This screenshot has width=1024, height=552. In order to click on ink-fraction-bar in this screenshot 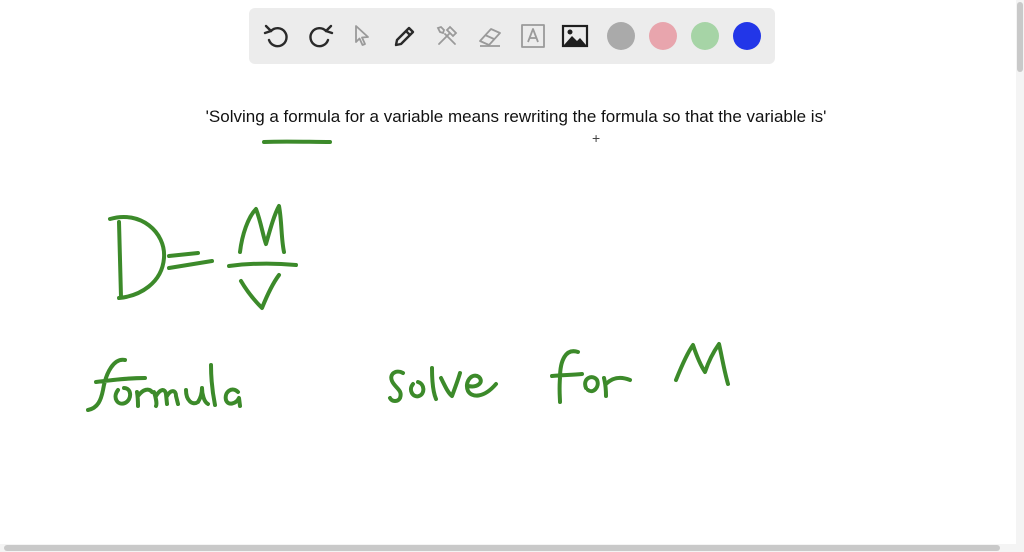, I will do `click(262, 264)`.